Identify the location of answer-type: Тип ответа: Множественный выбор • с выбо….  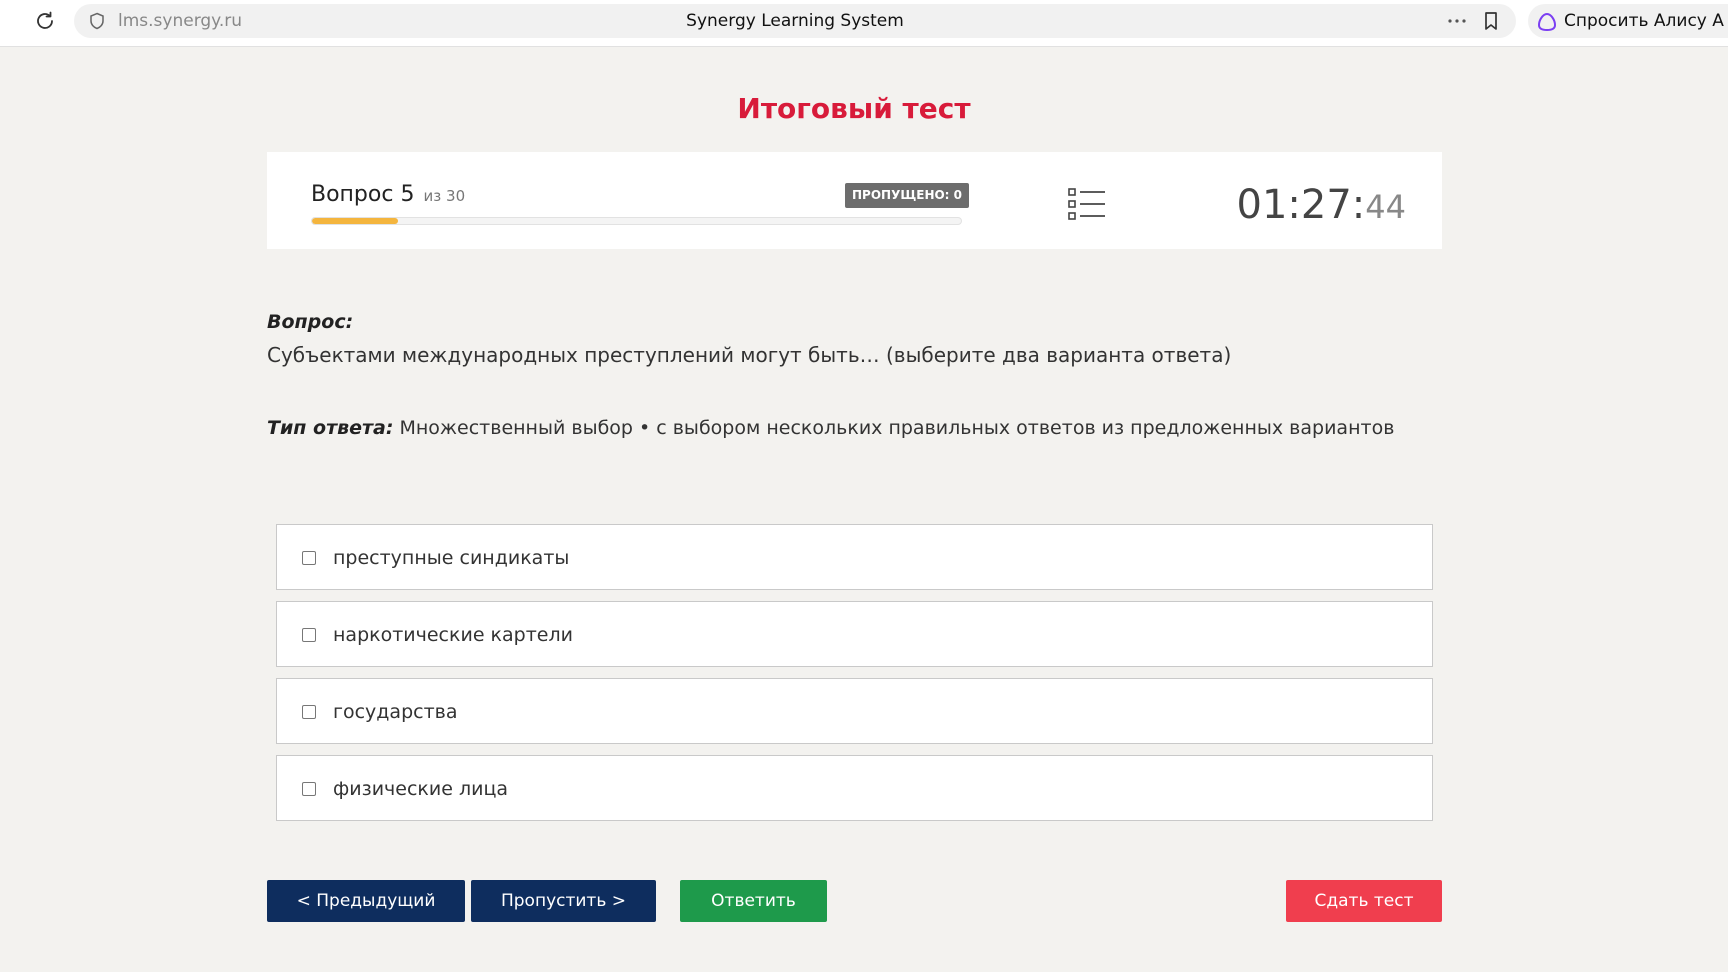
(830, 428).